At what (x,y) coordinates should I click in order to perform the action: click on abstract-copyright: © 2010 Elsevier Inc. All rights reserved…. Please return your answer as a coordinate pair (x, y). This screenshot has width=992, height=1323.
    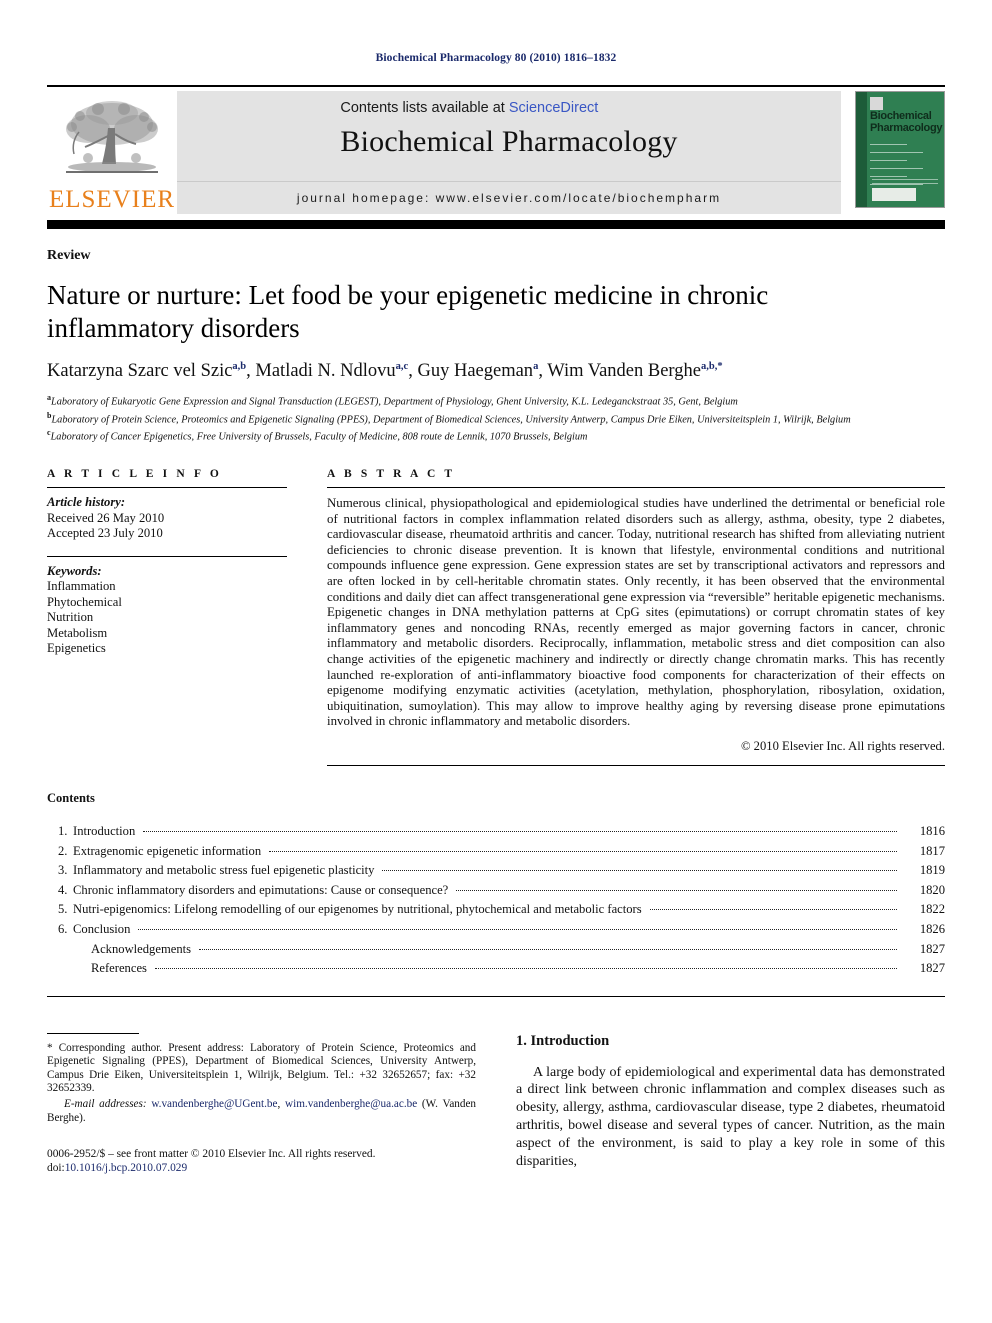
    Looking at the image, I should click on (842, 745).